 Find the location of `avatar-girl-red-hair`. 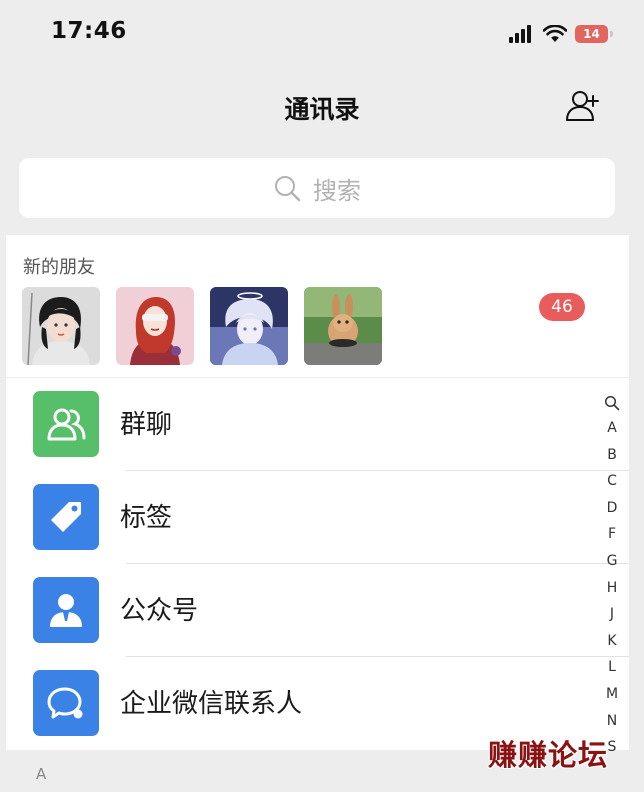

avatar-girl-red-hair is located at coordinates (155, 326).